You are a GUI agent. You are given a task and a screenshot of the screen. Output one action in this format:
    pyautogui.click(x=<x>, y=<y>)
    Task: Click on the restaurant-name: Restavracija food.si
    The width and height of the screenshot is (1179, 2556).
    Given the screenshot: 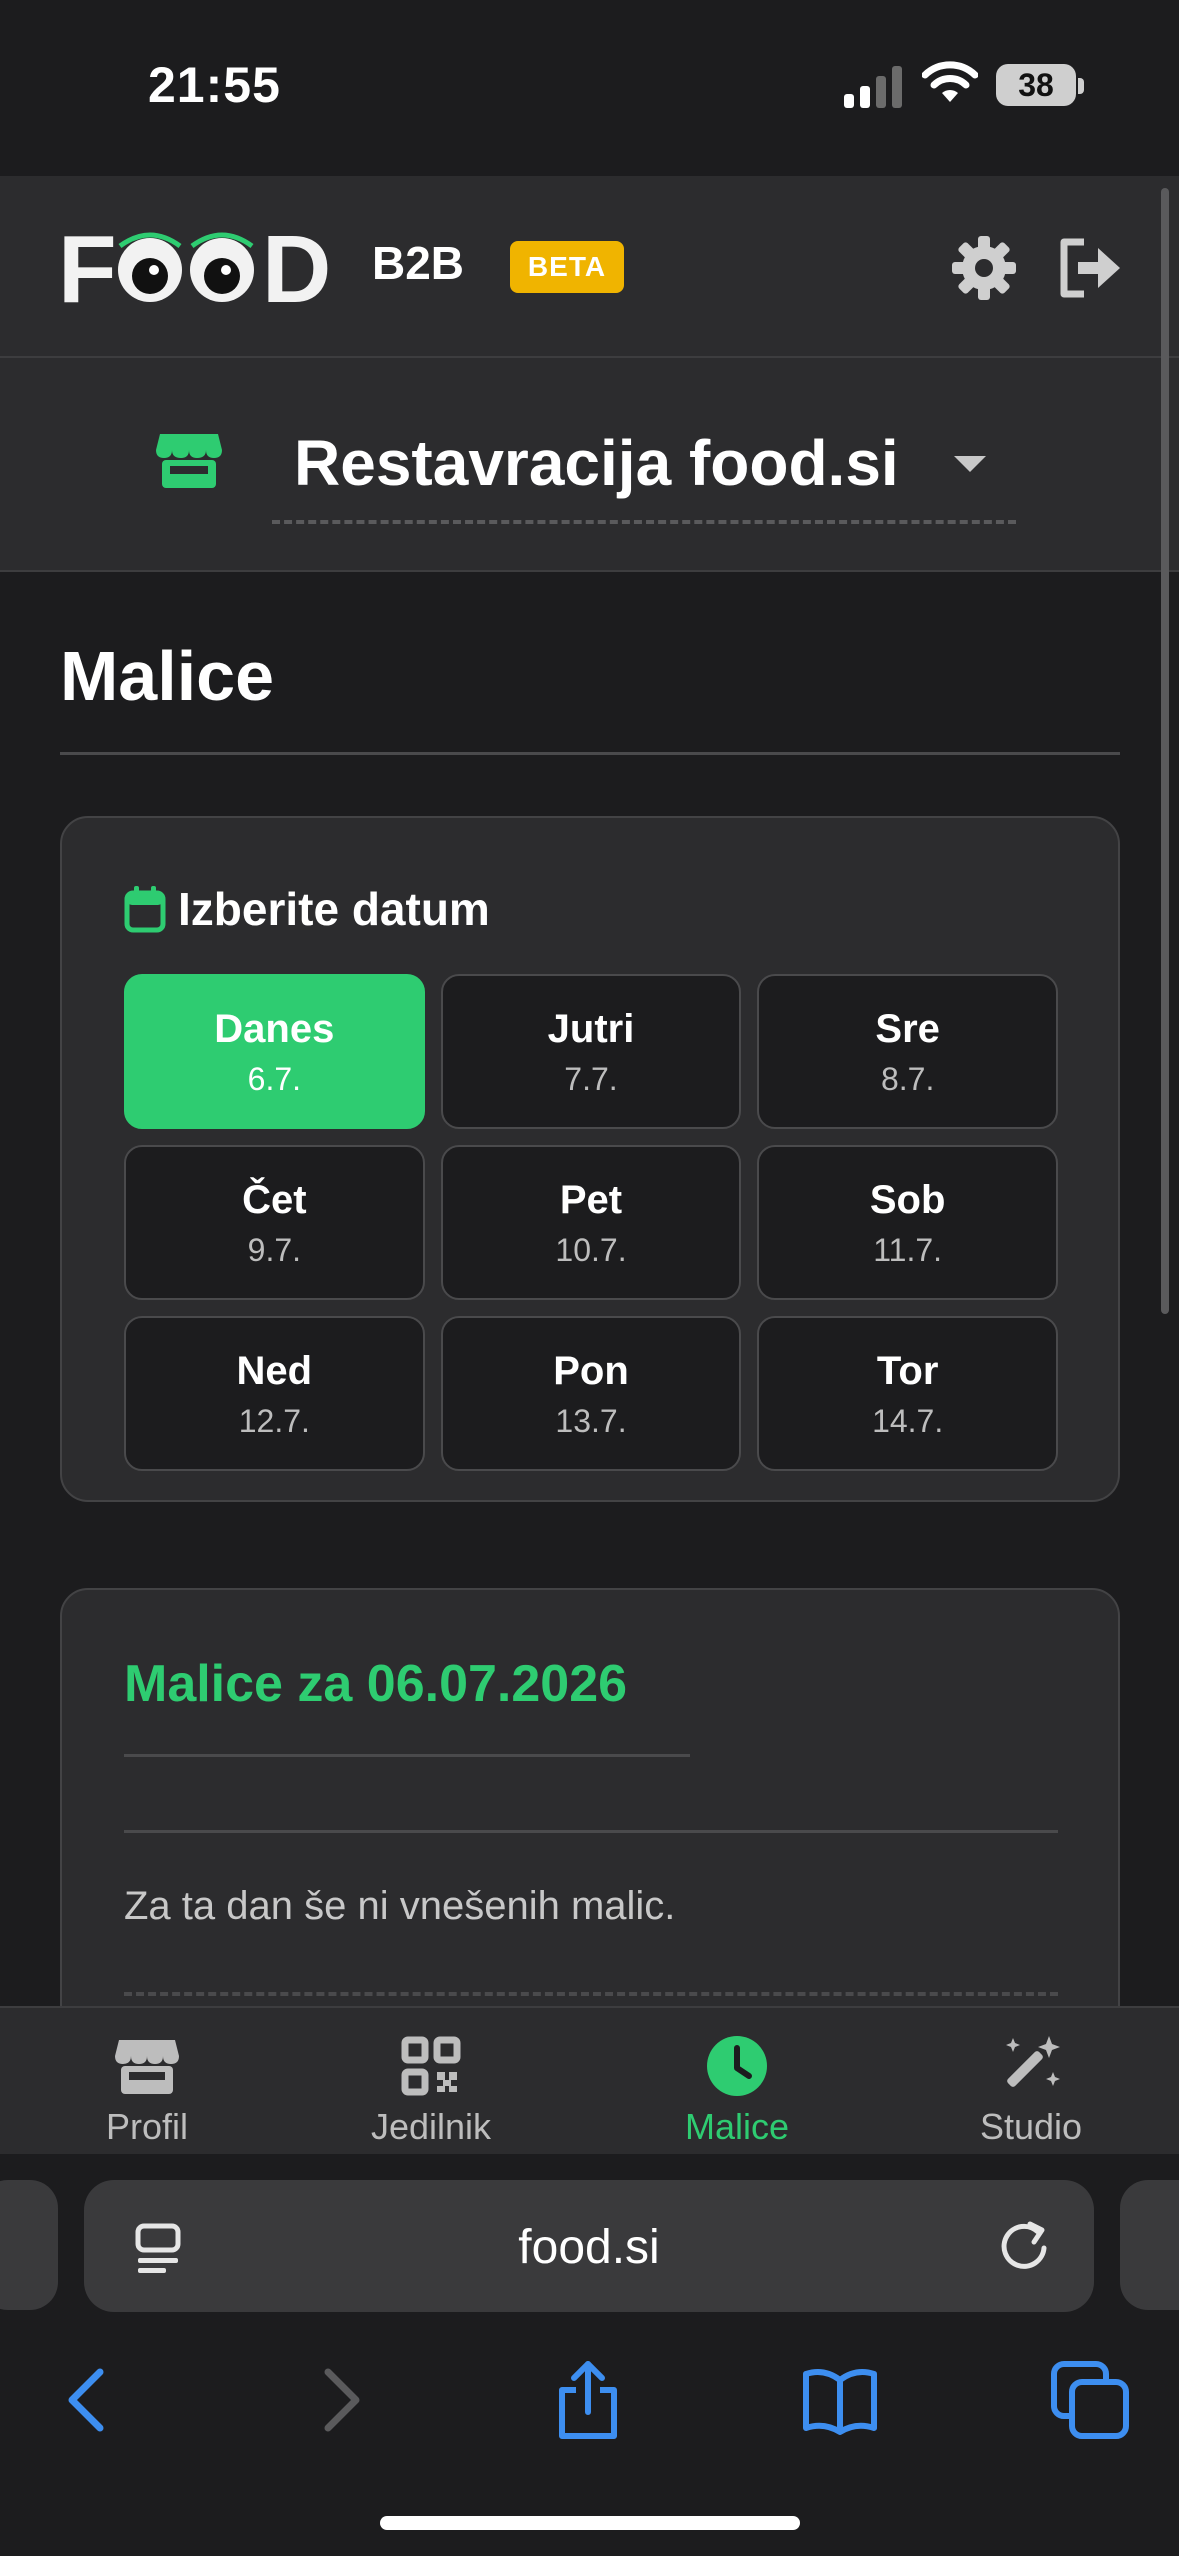 What is the action you would take?
    pyautogui.click(x=596, y=463)
    